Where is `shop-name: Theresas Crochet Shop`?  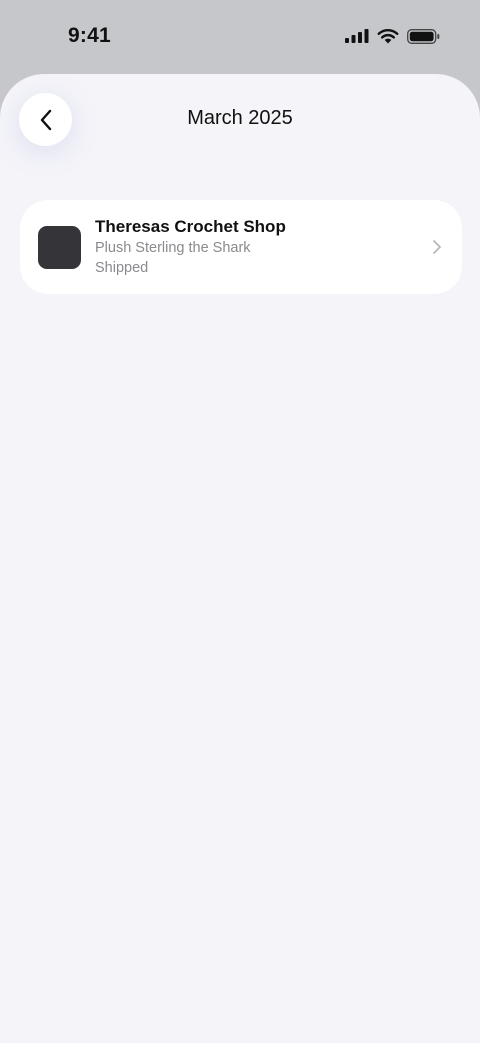
shop-name: Theresas Crochet Shop is located at coordinates (190, 226).